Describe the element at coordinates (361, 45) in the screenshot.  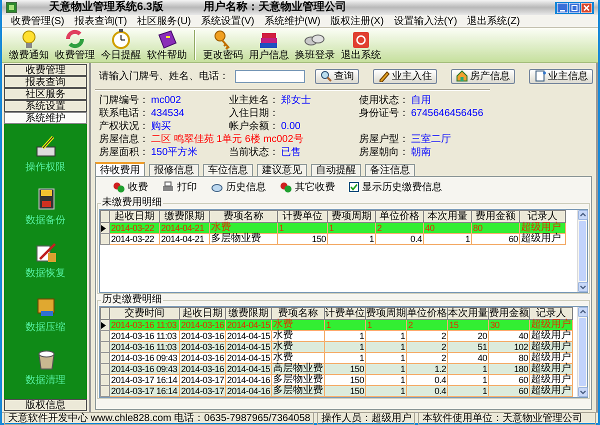
I see `toolbar-button: 退出系统` at that location.